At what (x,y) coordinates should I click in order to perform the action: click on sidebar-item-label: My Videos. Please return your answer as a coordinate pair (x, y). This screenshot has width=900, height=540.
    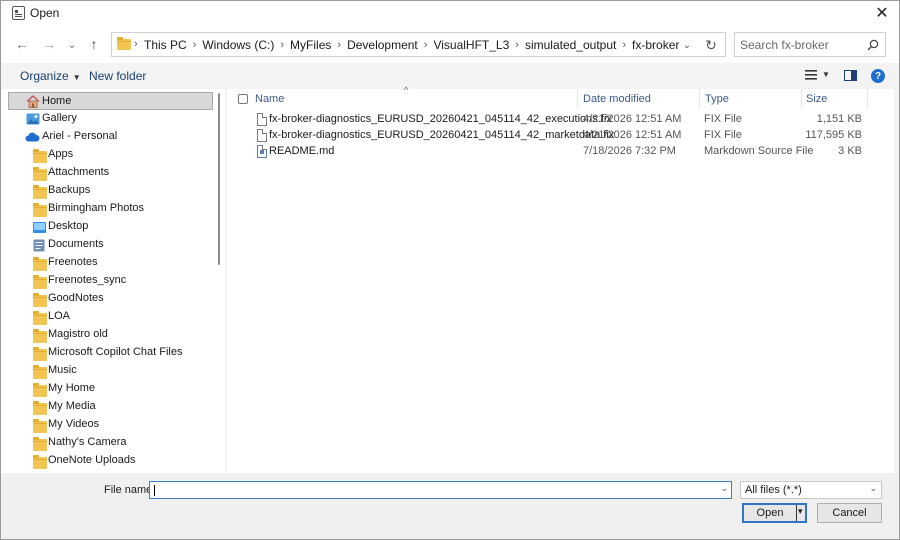
    Looking at the image, I should click on (74, 424).